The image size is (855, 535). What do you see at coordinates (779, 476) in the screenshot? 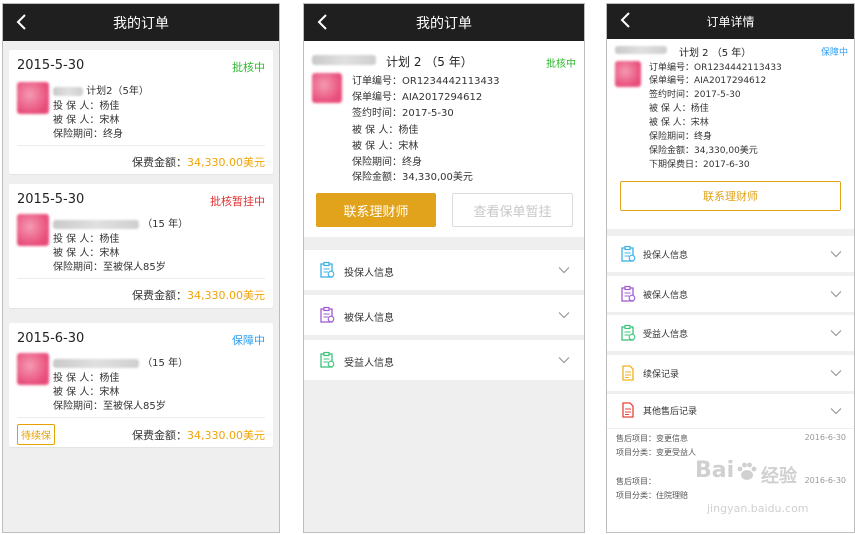
I see `watermark-text: 经验` at bounding box center [779, 476].